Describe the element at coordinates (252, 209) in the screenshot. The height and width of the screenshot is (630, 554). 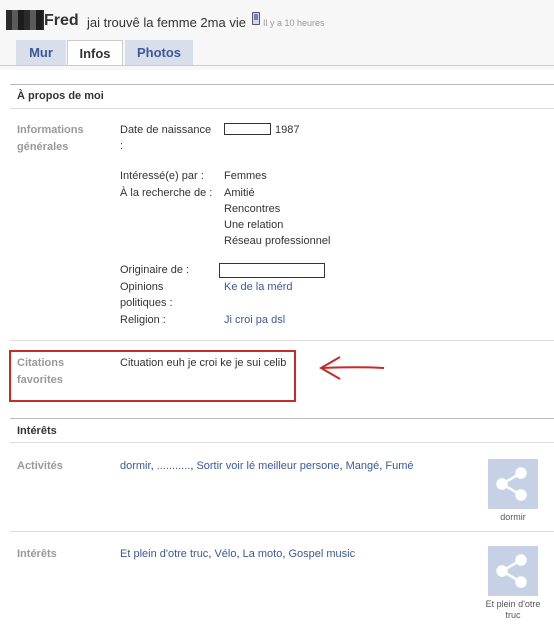
I see `looking-value: Rencontres` at that location.